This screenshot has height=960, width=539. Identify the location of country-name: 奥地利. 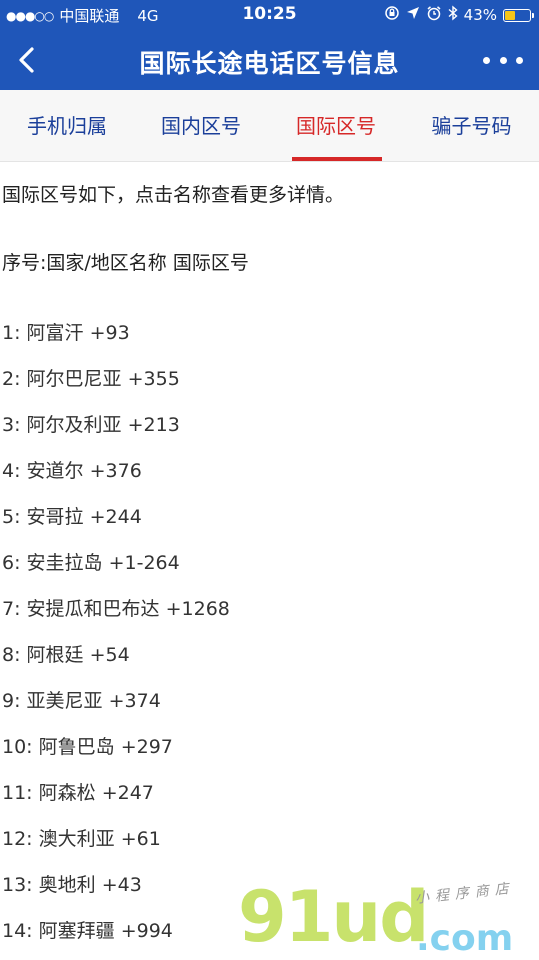
(67, 885).